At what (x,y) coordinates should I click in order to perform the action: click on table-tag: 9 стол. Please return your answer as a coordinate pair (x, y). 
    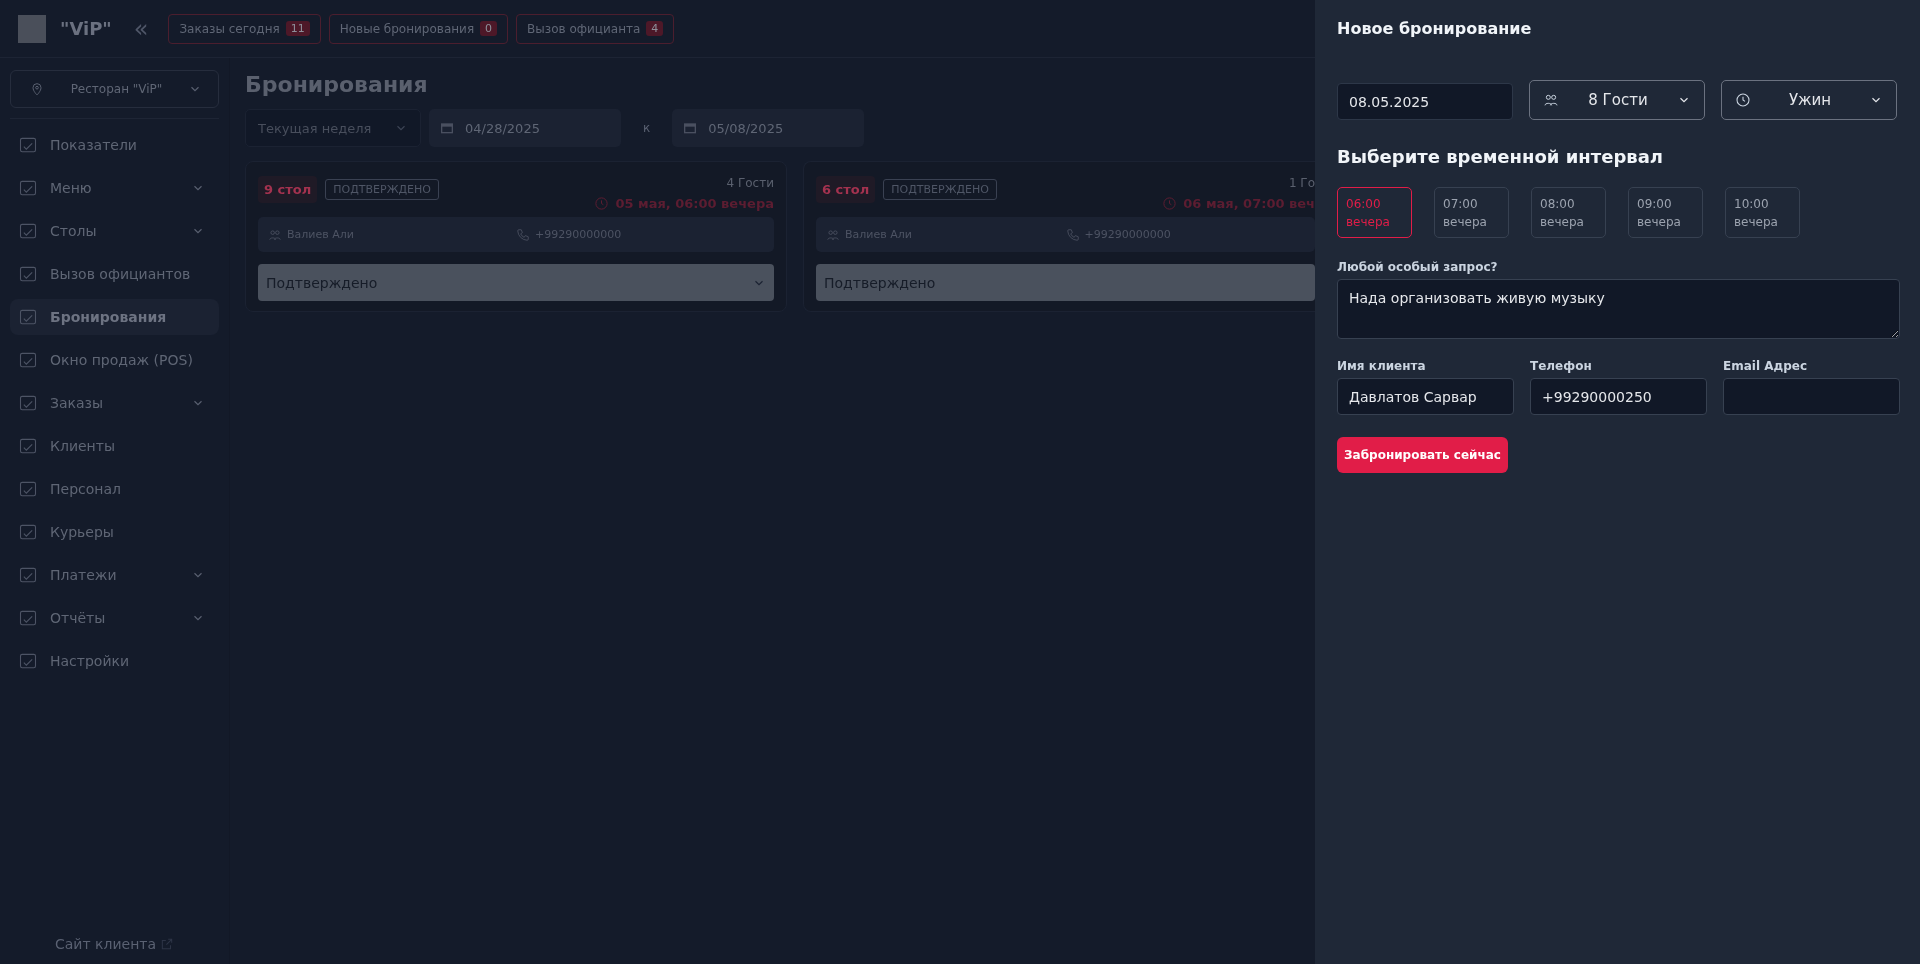
    Looking at the image, I should click on (288, 189).